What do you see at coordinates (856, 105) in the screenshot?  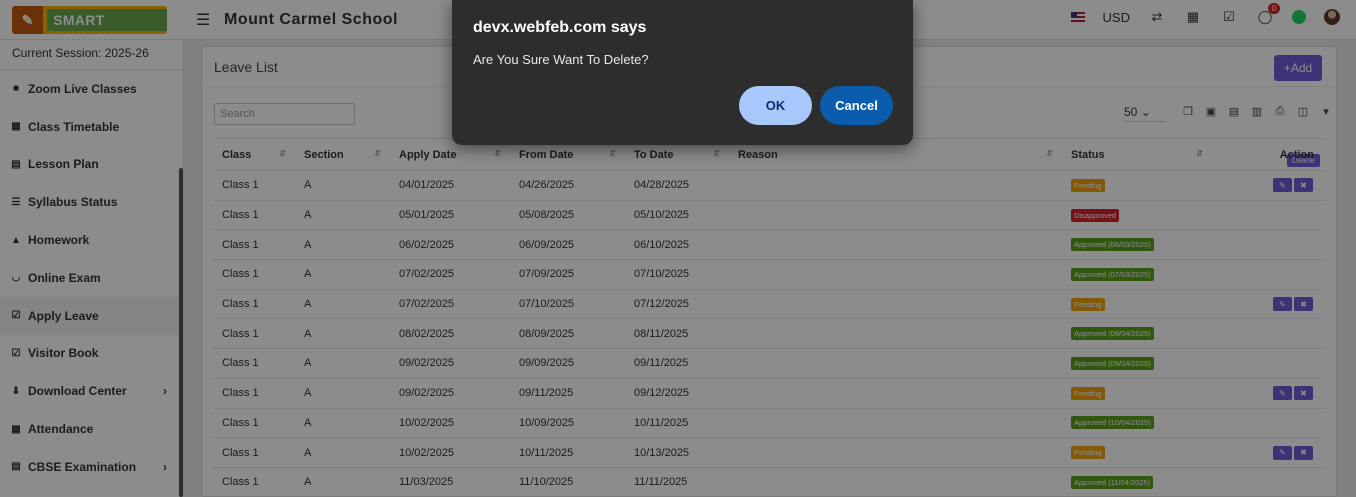 I see `cancel-button: Cancel` at bounding box center [856, 105].